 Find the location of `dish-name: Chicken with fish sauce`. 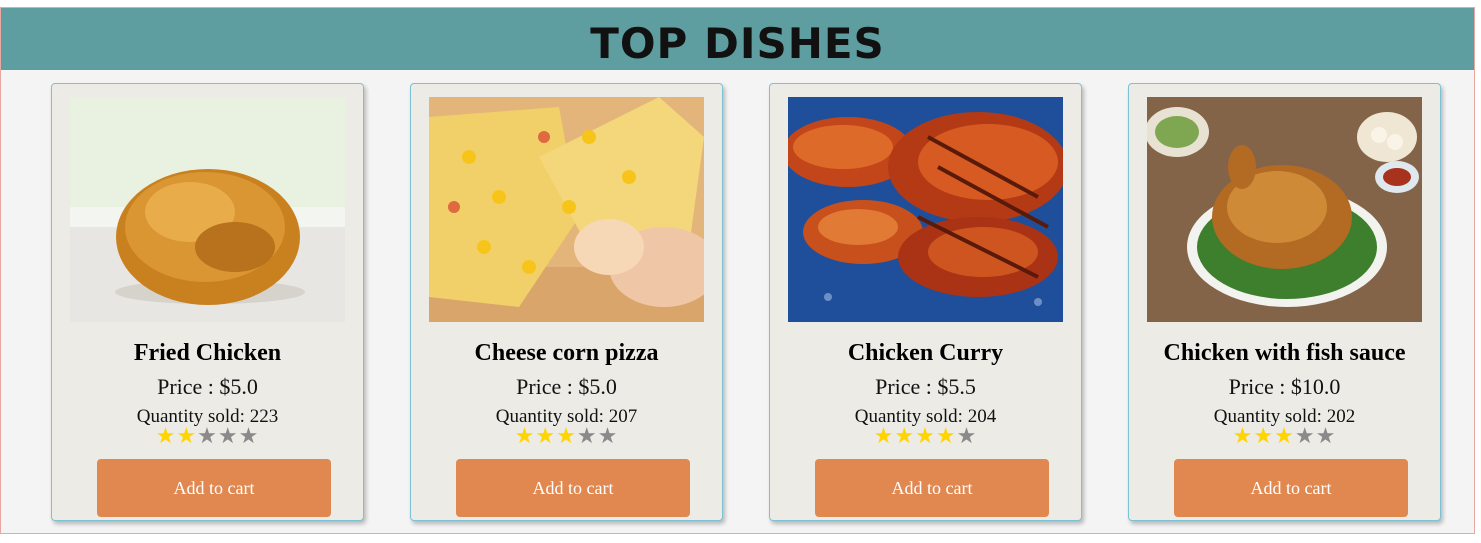

dish-name: Chicken with fish sauce is located at coordinates (1284, 353).